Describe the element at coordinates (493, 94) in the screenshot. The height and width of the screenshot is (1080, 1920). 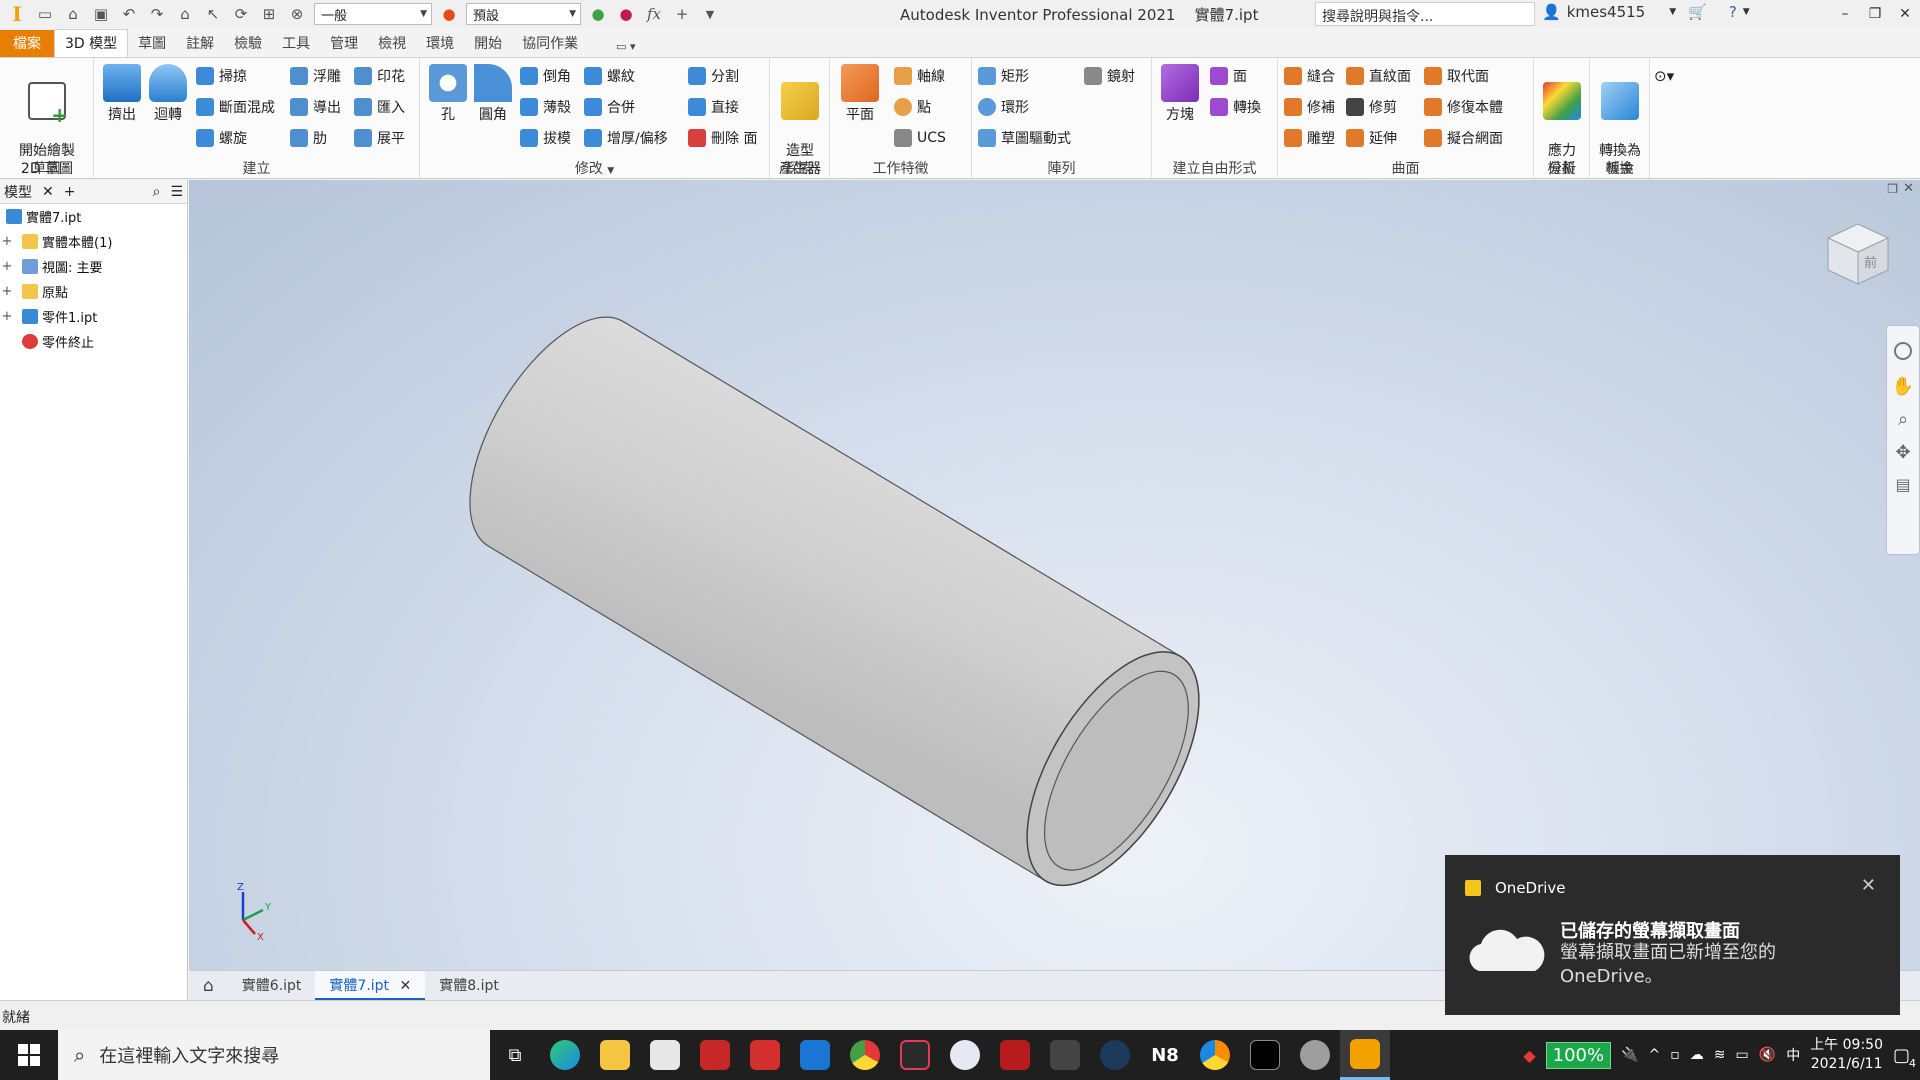
I see `fillet-button: 圓角` at that location.